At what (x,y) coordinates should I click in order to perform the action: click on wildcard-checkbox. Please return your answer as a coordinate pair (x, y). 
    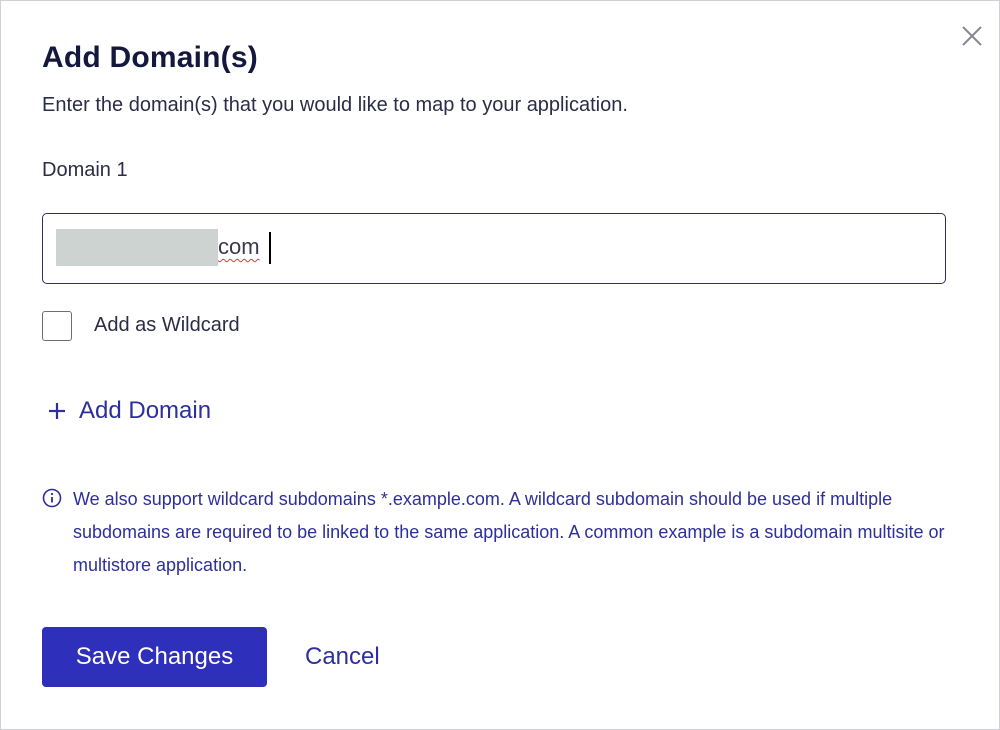
    Looking at the image, I should click on (57, 326).